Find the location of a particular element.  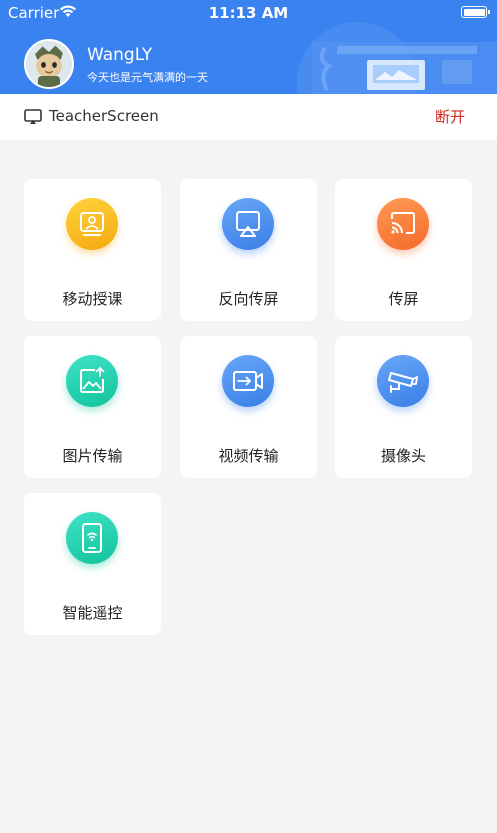

feature-label: 摄像头 is located at coordinates (403, 456).